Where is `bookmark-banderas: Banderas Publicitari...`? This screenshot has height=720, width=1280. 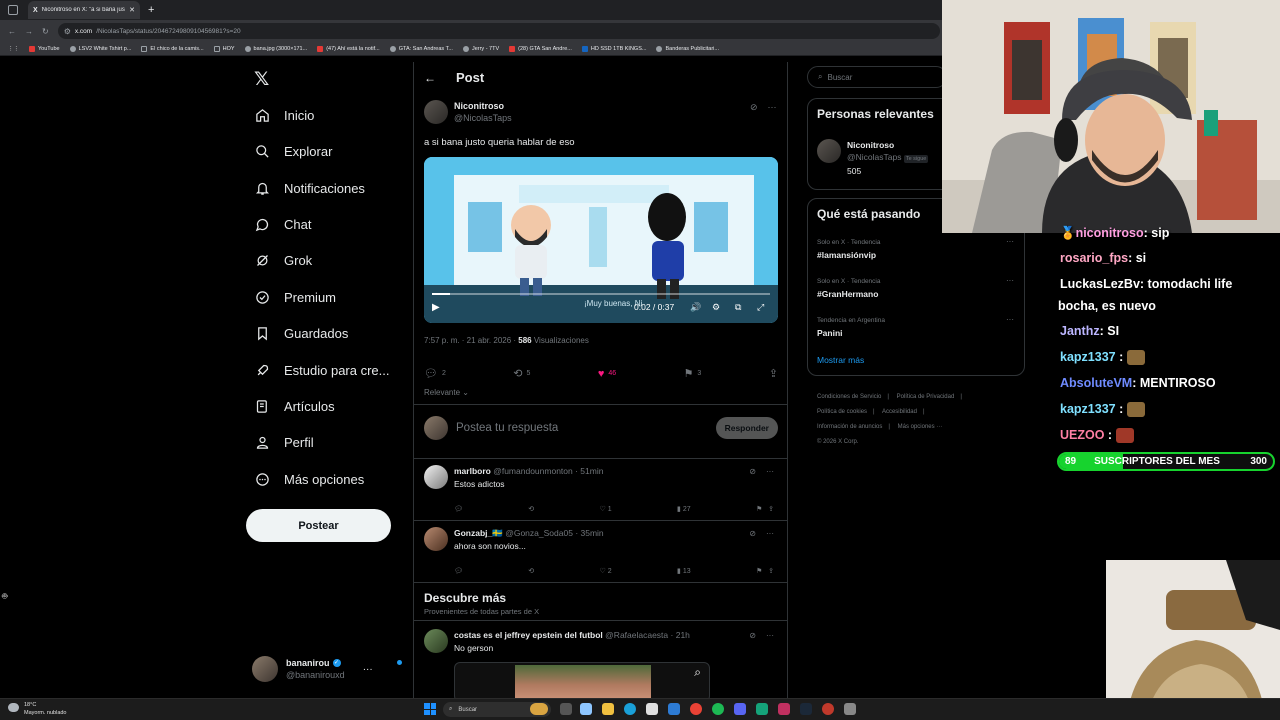 bookmark-banderas: Banderas Publicitari... is located at coordinates (687, 48).